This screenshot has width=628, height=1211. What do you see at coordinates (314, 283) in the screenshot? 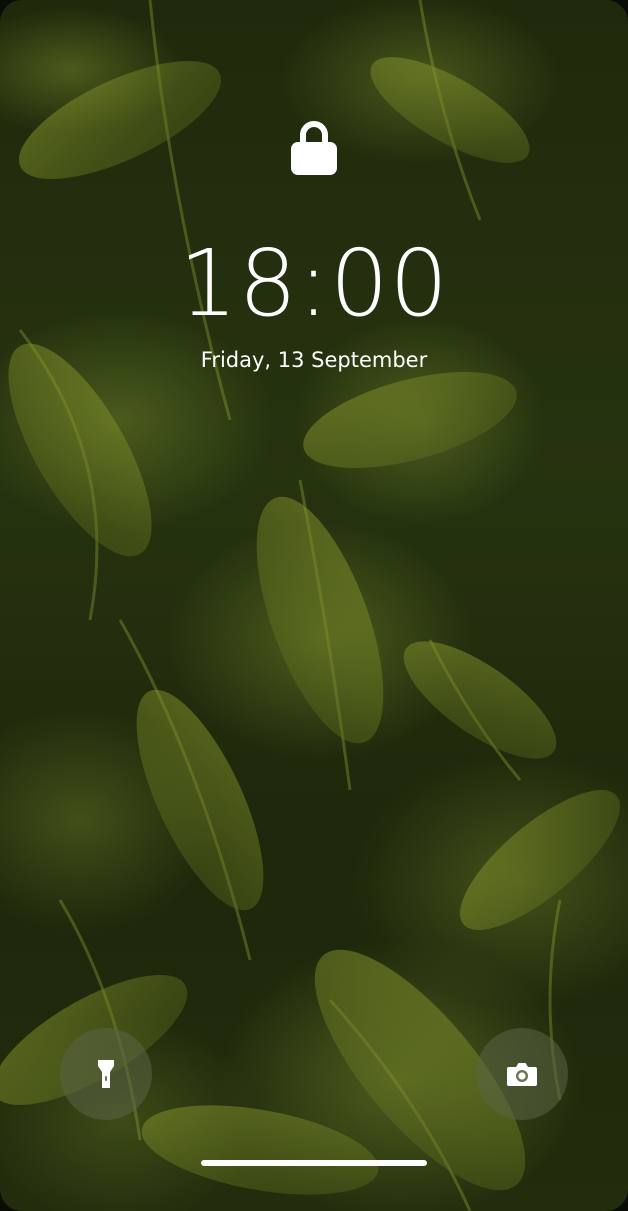
I see `clock-time: 18:00` at bounding box center [314, 283].